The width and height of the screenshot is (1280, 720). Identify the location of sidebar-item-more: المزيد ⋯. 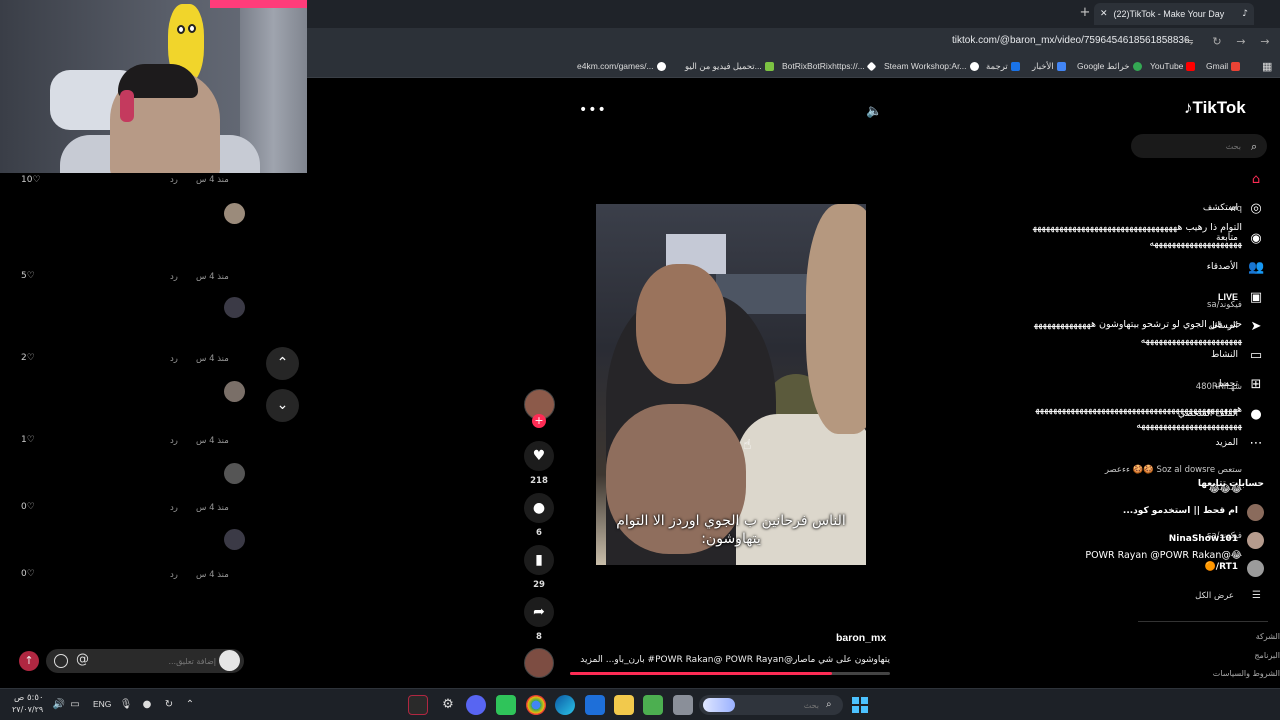
(1205, 445).